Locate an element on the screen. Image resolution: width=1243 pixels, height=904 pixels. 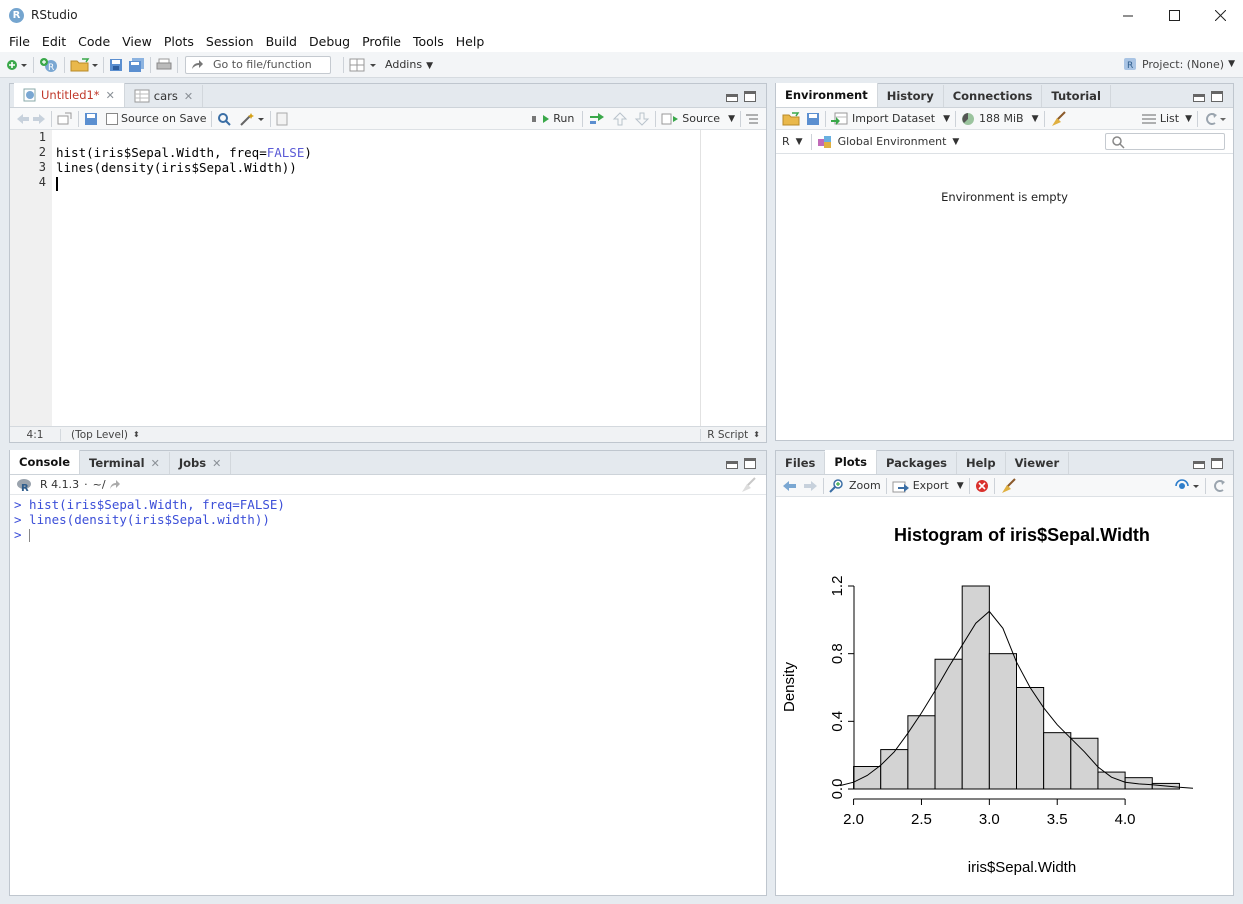
tab-jobs: Jobs ✕ is located at coordinates (201, 463).